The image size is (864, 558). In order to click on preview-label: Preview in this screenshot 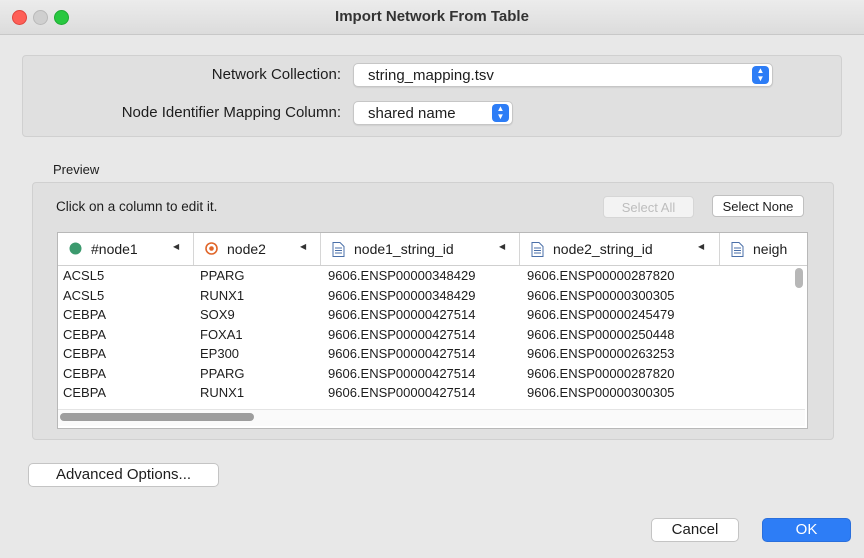, I will do `click(76, 169)`.